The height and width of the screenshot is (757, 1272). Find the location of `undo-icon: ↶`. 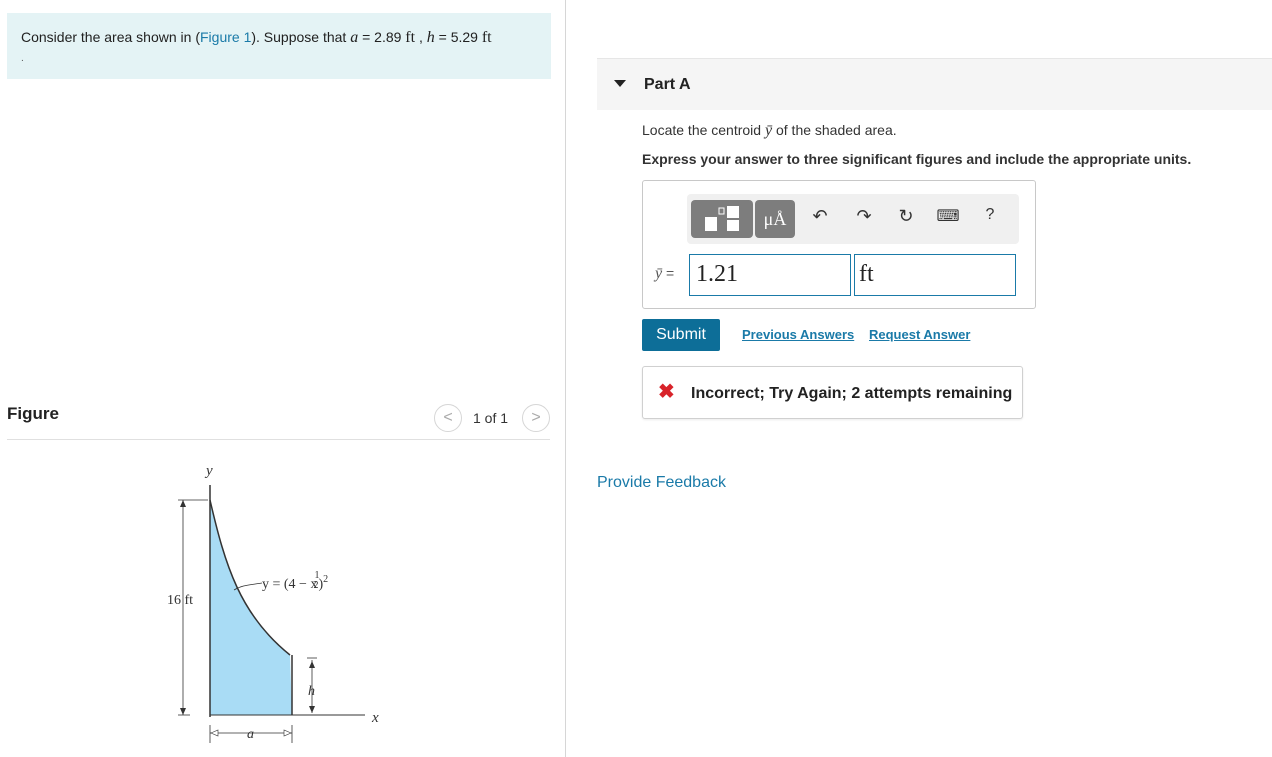

undo-icon: ↶ is located at coordinates (820, 216).